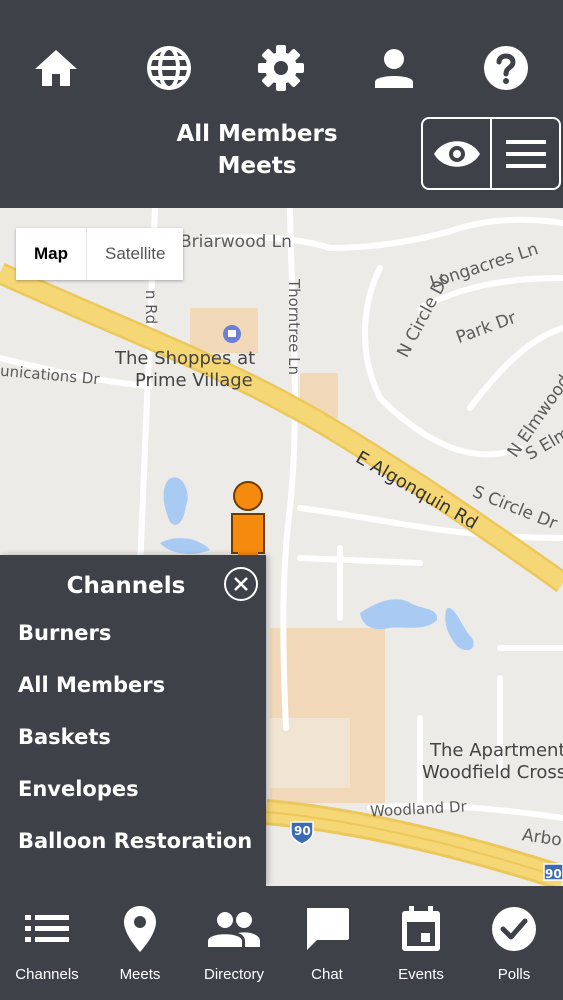 Image resolution: width=563 pixels, height=1000 pixels. I want to click on tab-channels-label: Channels, so click(47, 974).